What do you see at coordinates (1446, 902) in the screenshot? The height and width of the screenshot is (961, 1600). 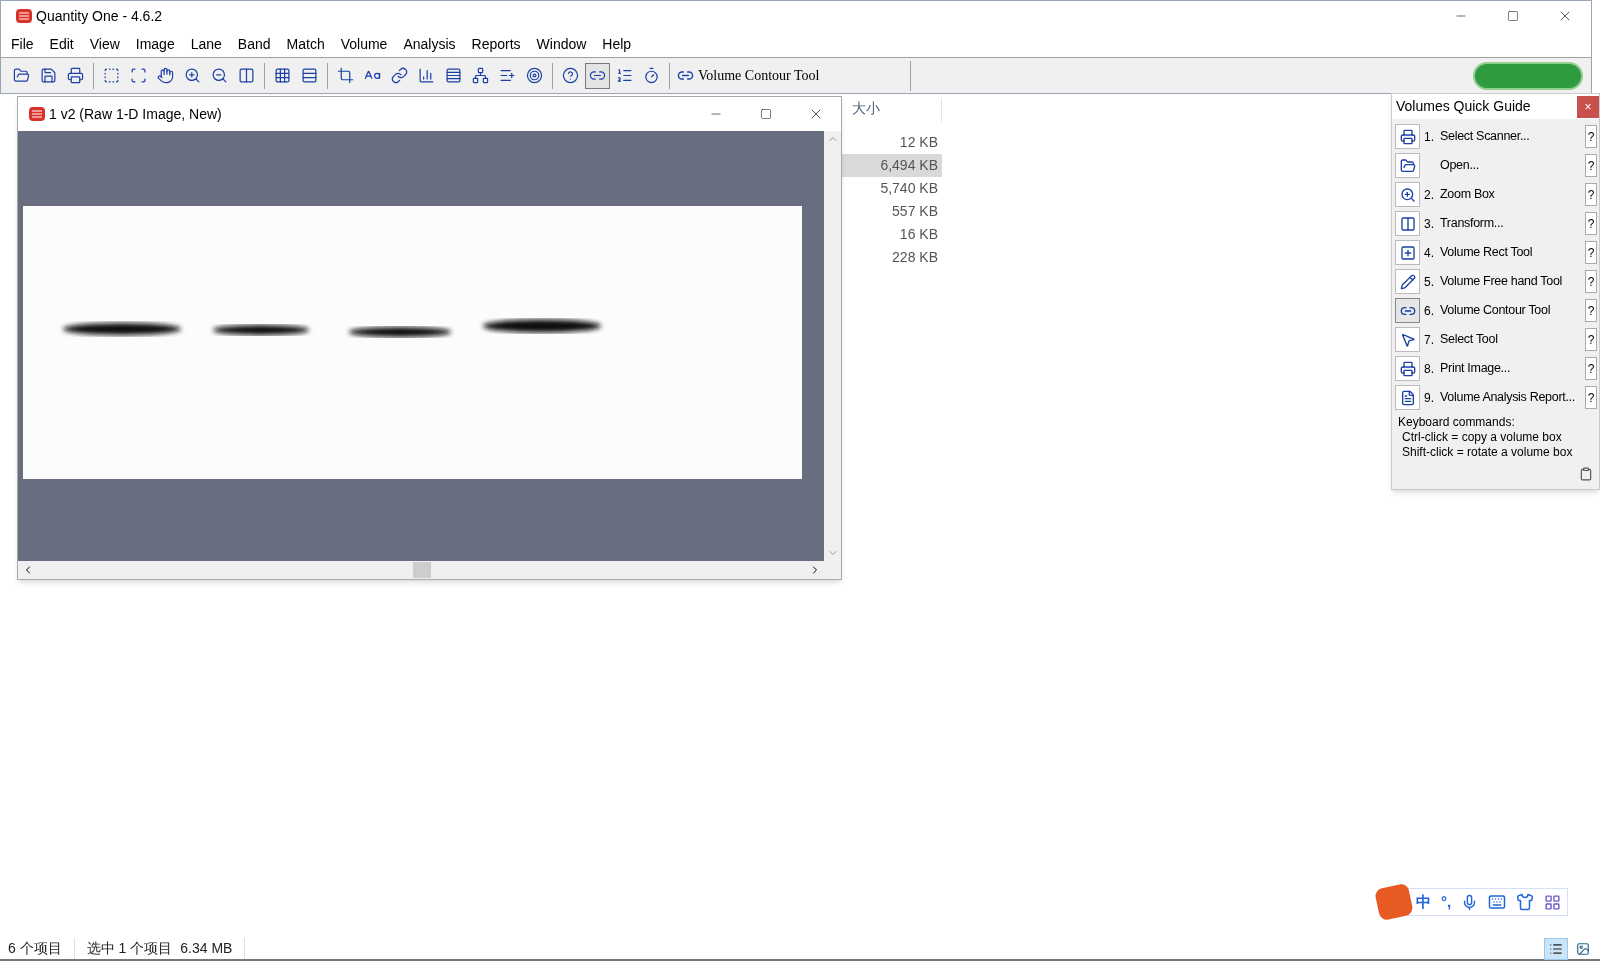 I see `ime-mode-button: °,` at bounding box center [1446, 902].